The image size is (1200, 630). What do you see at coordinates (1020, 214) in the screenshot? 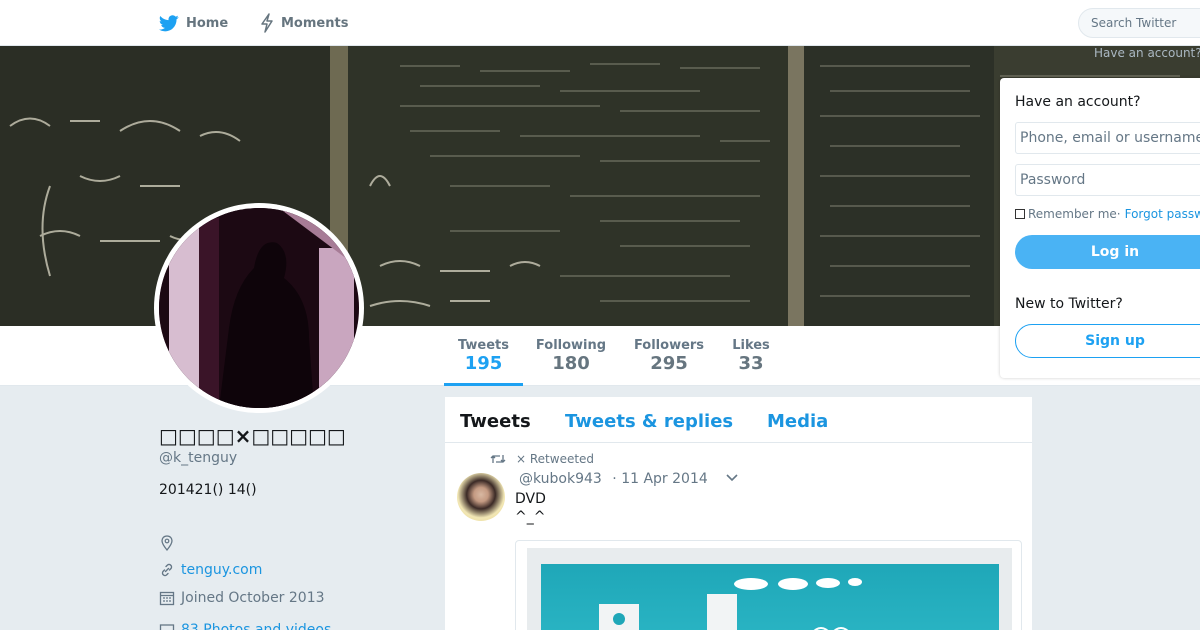
I see `remember-checkbox` at bounding box center [1020, 214].